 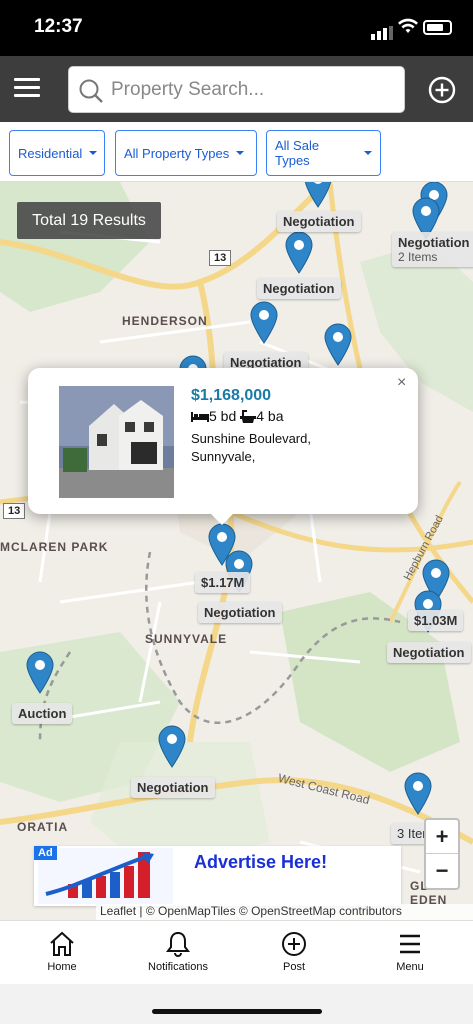 I want to click on marker-label: $1.03M, so click(x=436, y=620).